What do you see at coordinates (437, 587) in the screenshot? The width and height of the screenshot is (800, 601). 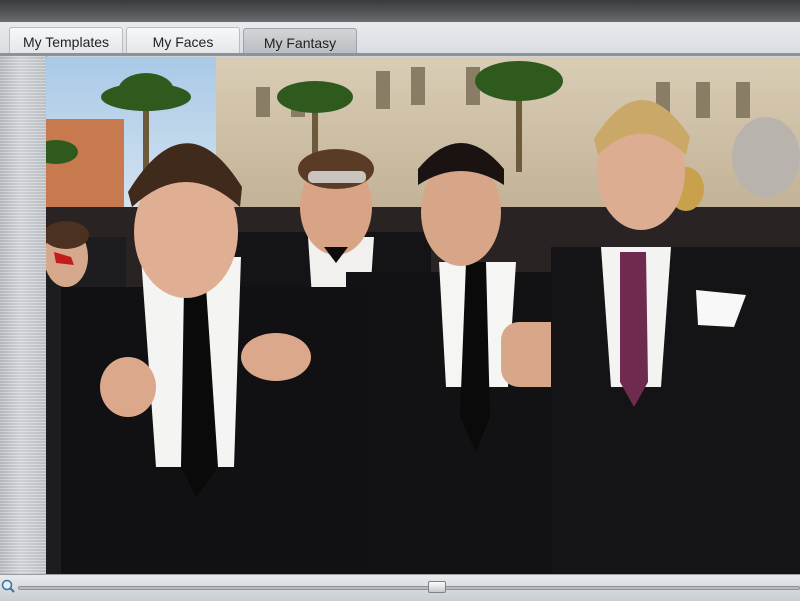 I see `zoom-slider-thumb` at bounding box center [437, 587].